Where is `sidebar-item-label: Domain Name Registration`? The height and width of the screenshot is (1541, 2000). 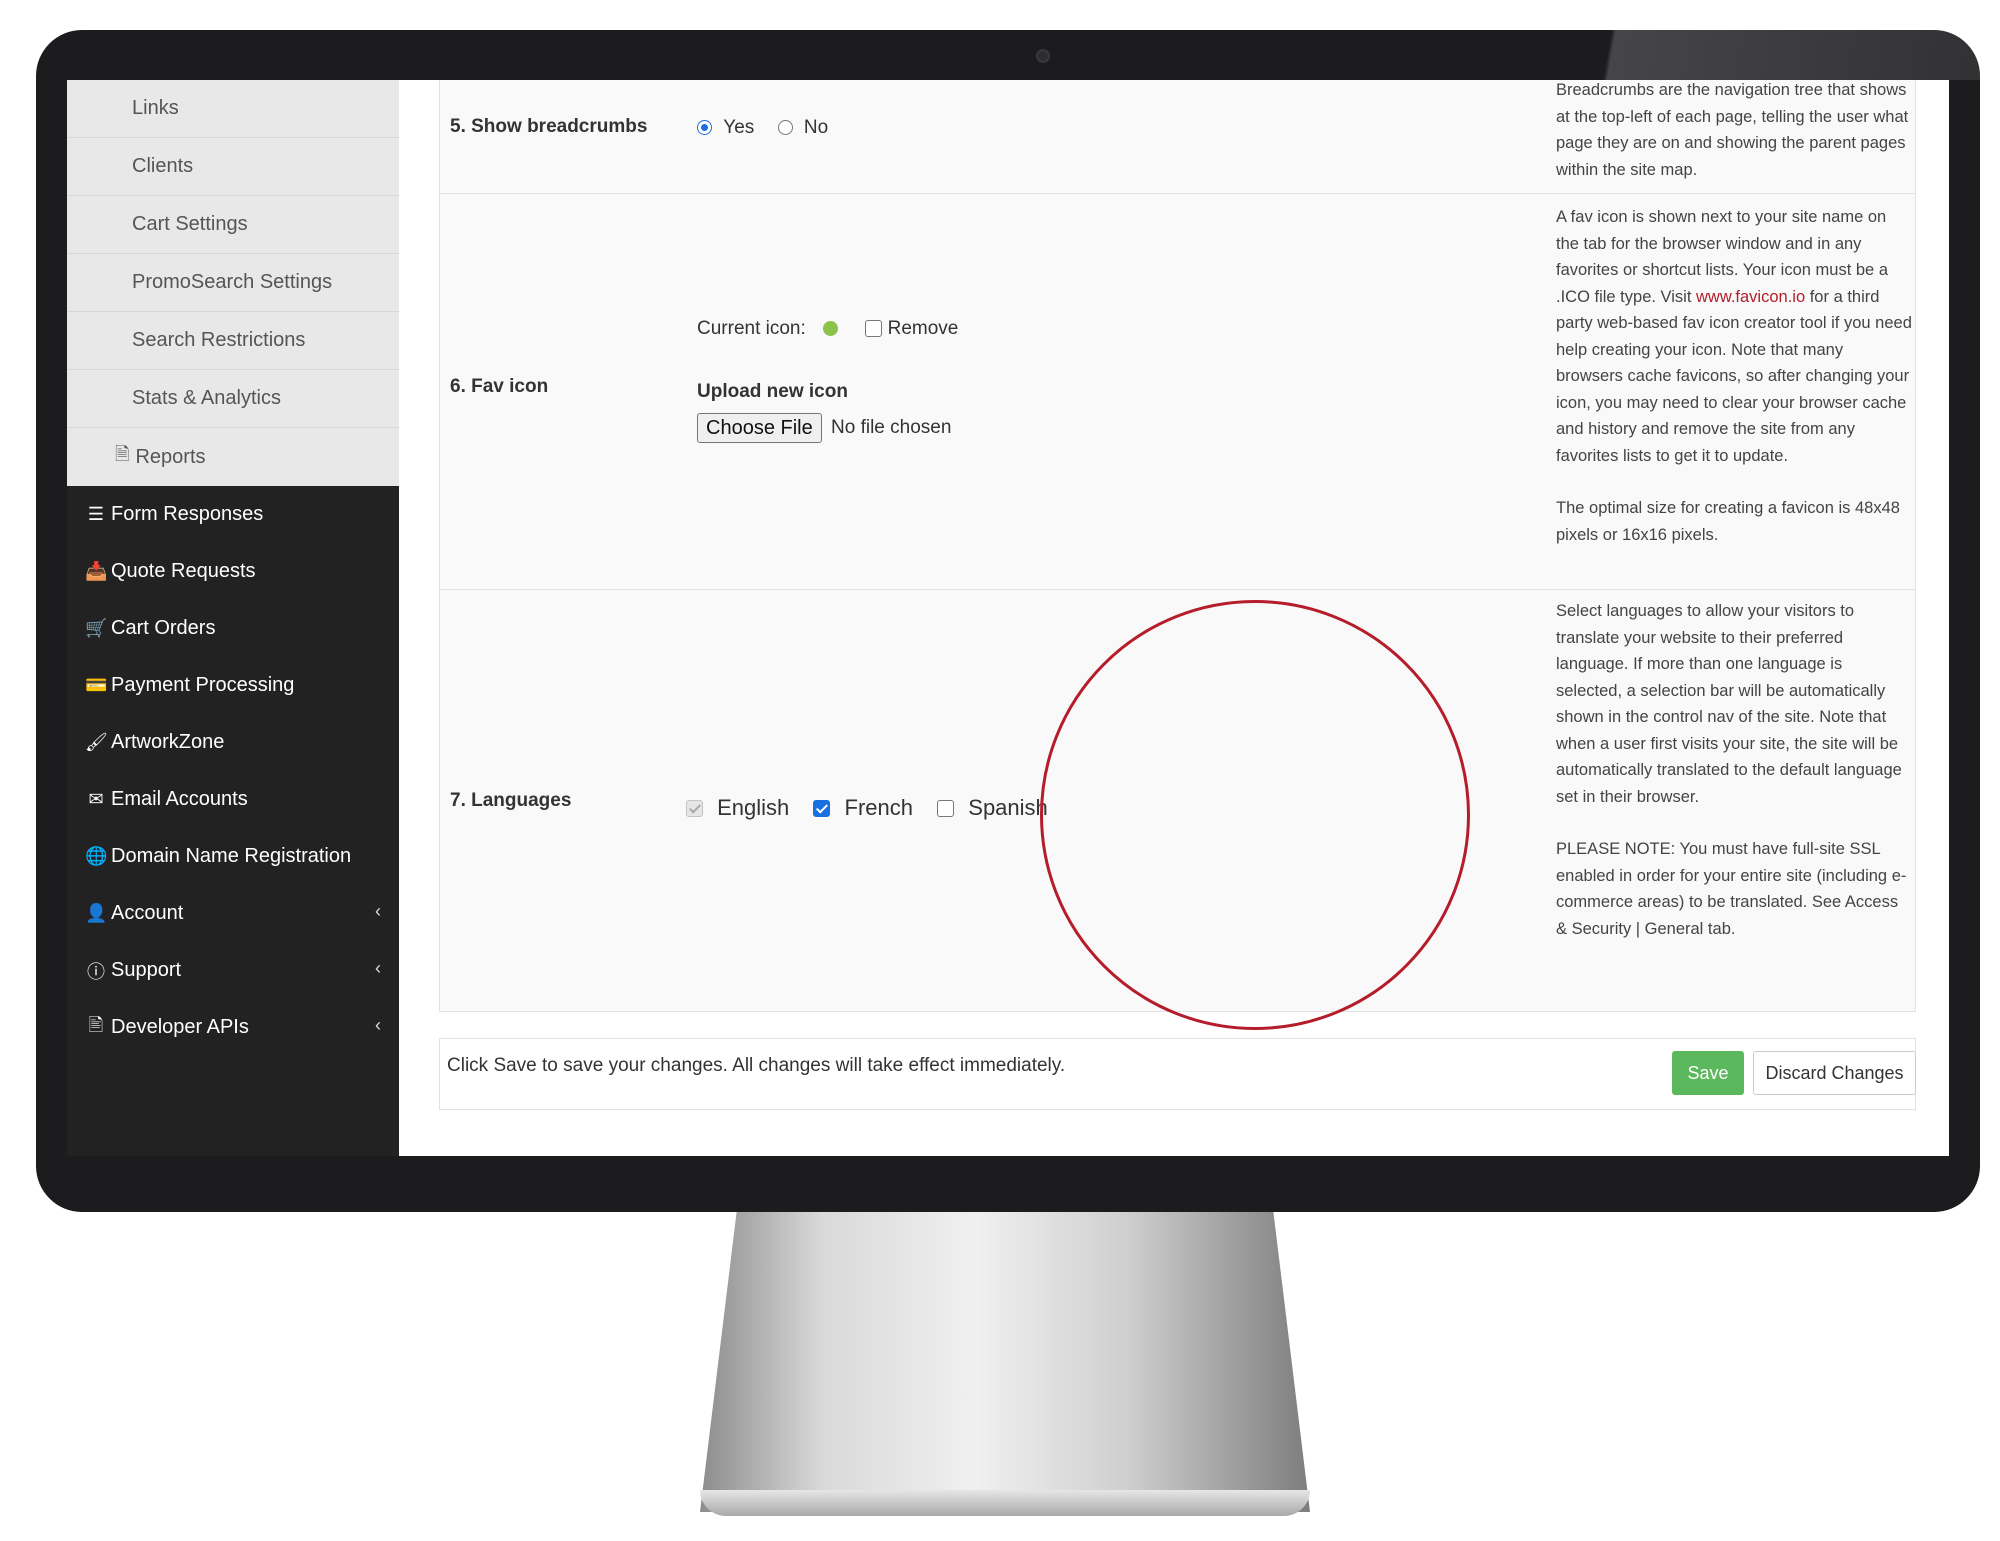
sidebar-item-label: Domain Name Registration is located at coordinates (231, 856).